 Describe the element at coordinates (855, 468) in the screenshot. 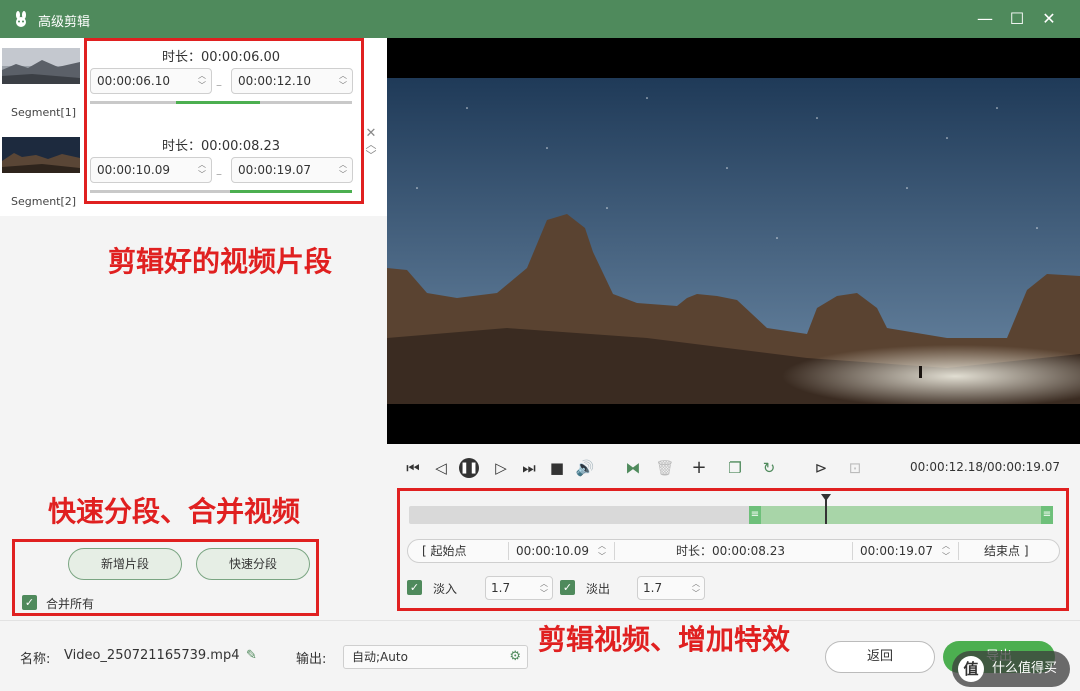

I see `crop-icon: ⊡` at that location.